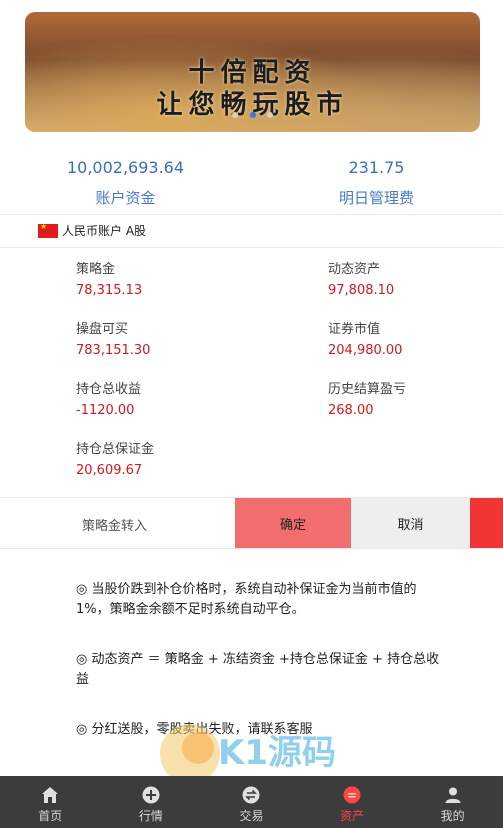 The image size is (503, 828). I want to click on tab-trade: 交易, so click(251, 802).